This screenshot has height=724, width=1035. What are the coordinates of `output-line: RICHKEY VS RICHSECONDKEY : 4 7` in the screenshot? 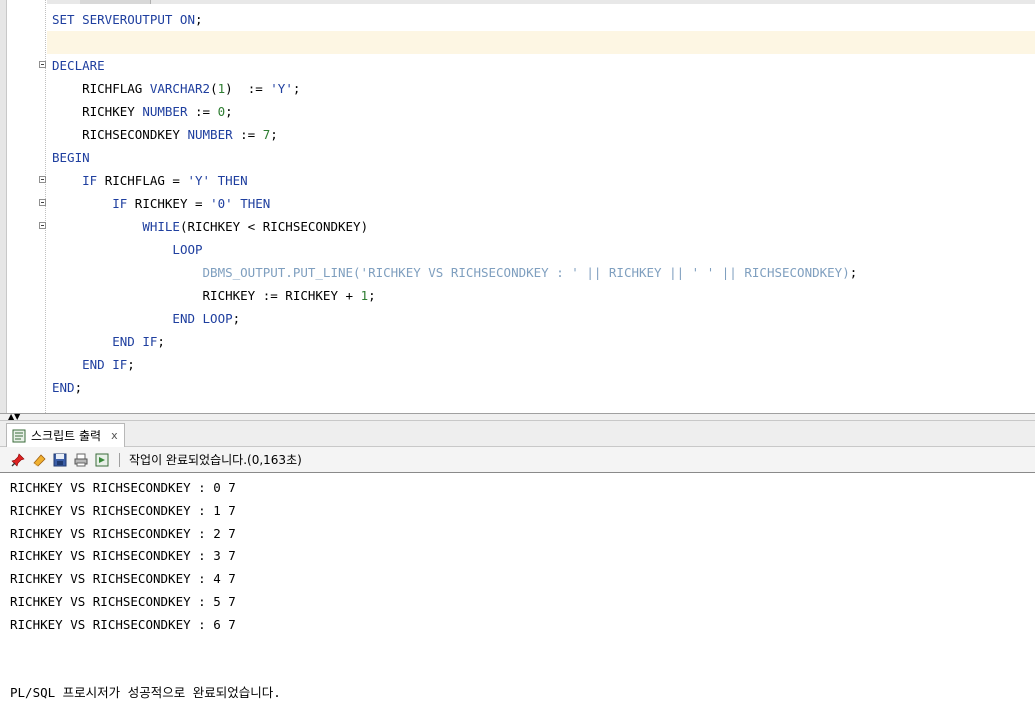 It's located at (123, 578).